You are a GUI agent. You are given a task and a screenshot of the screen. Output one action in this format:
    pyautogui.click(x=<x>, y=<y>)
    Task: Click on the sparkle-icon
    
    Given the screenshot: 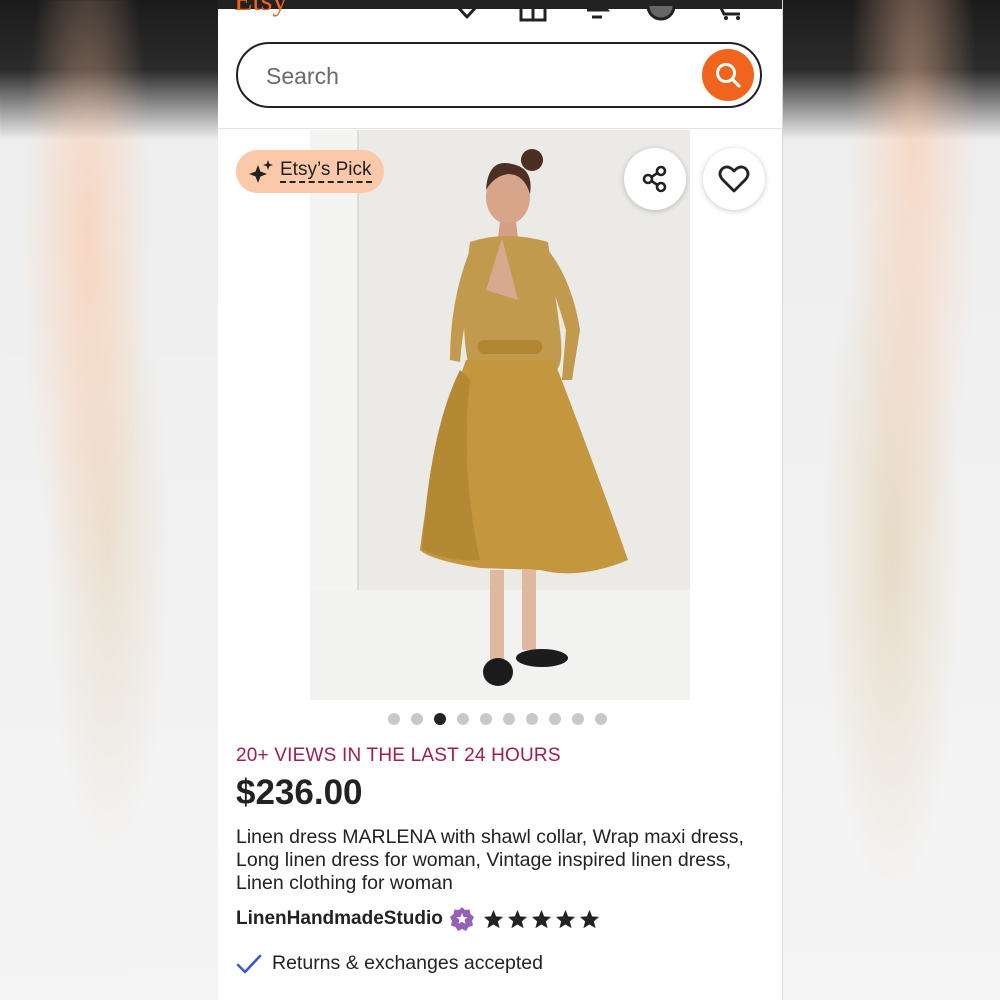 What is the action you would take?
    pyautogui.click(x=261, y=171)
    